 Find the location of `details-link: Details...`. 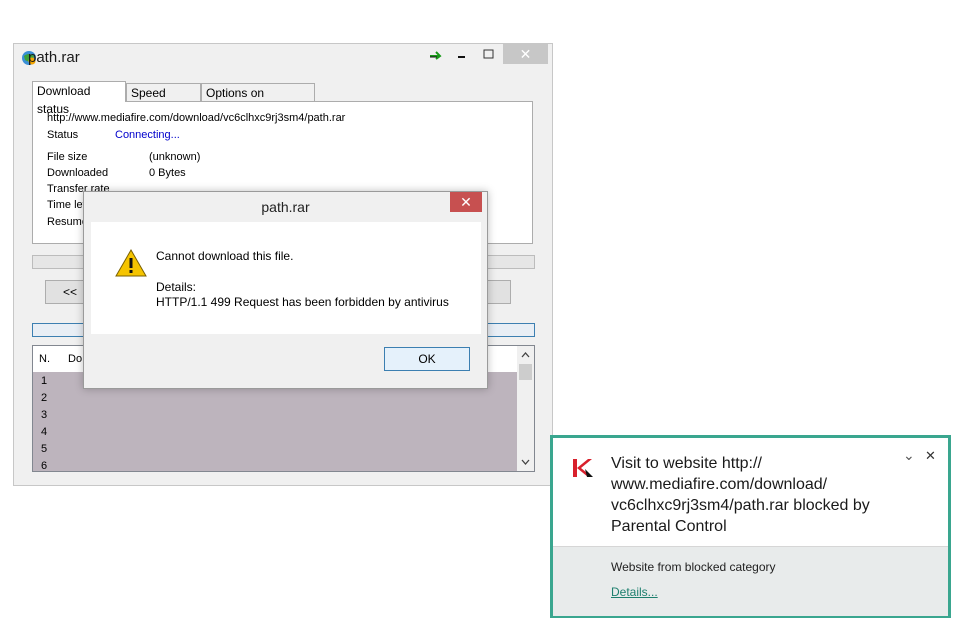

details-link: Details... is located at coordinates (634, 592).